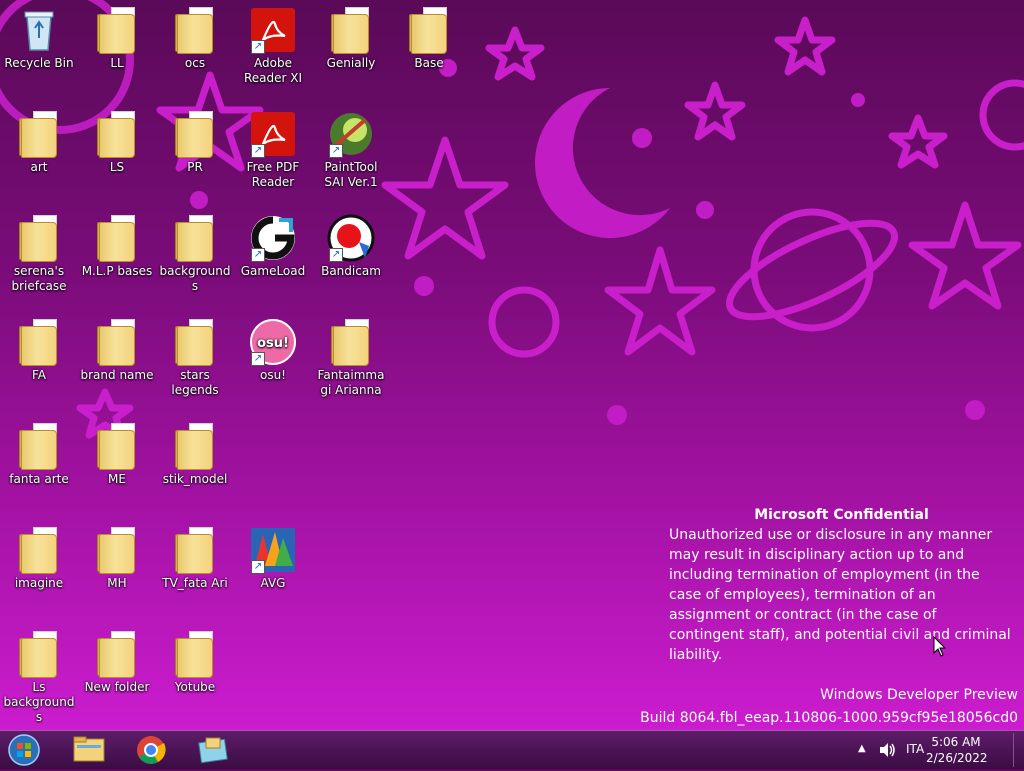 The height and width of the screenshot is (771, 1024). Describe the element at coordinates (117, 271) in the screenshot. I see `desktop-icon-label: M.L.P bases` at that location.